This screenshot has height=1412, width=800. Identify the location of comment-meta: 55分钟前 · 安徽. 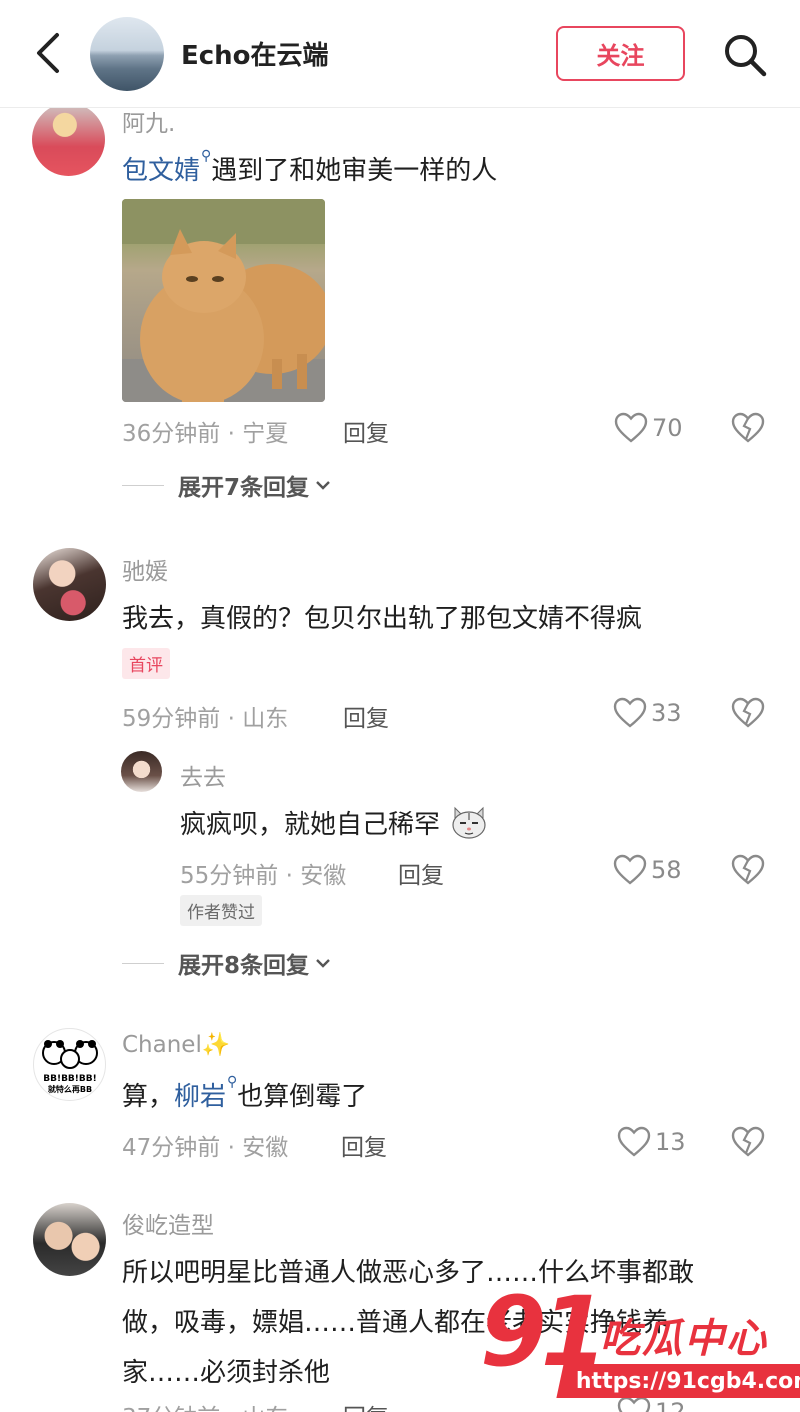
(263, 876).